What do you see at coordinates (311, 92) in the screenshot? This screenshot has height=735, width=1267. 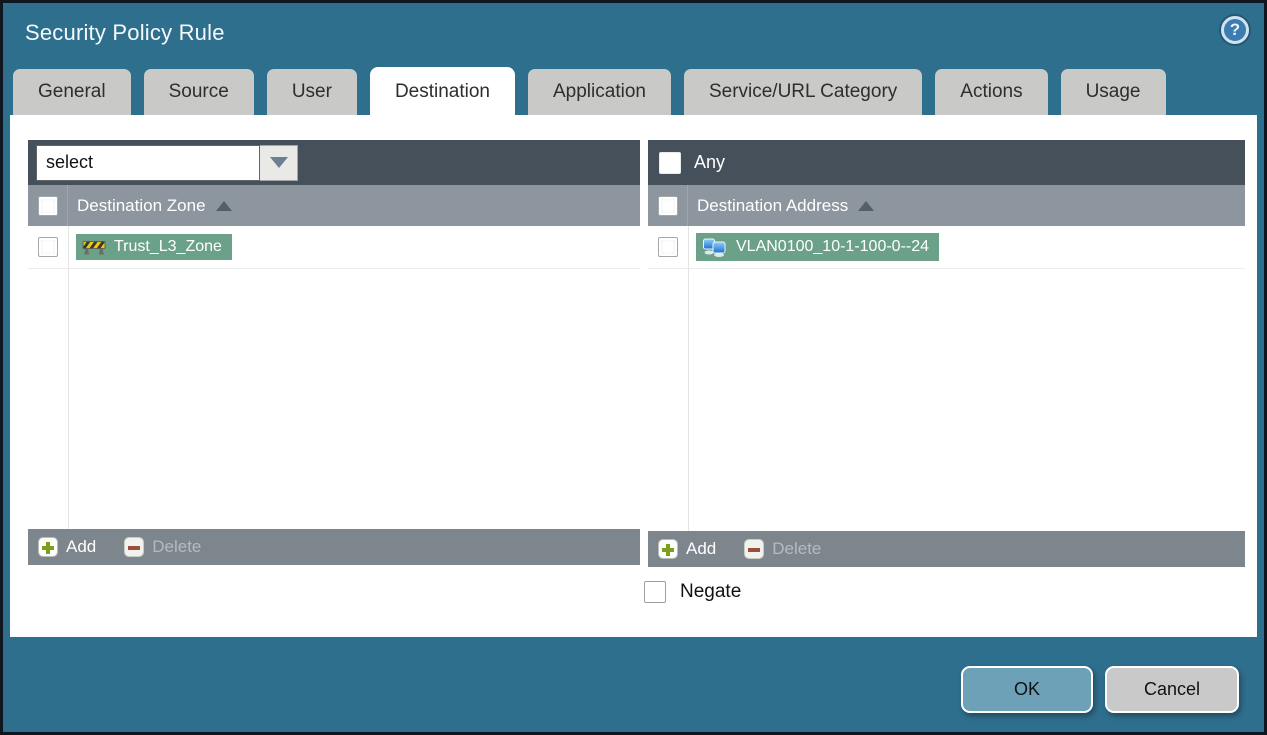 I see `tab-user: User` at bounding box center [311, 92].